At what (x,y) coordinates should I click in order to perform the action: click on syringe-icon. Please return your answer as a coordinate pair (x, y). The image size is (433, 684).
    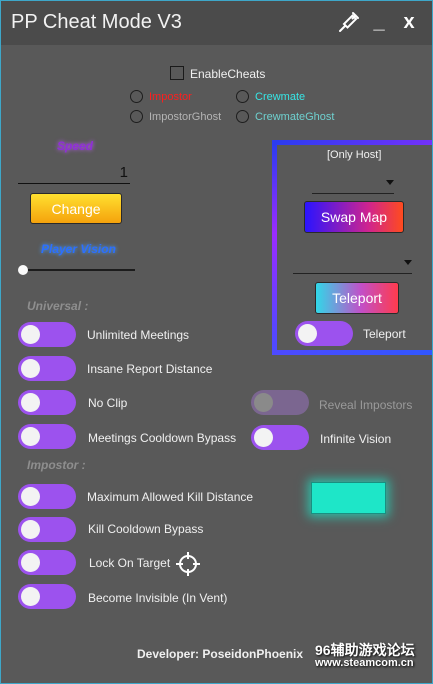
    Looking at the image, I should click on (349, 22).